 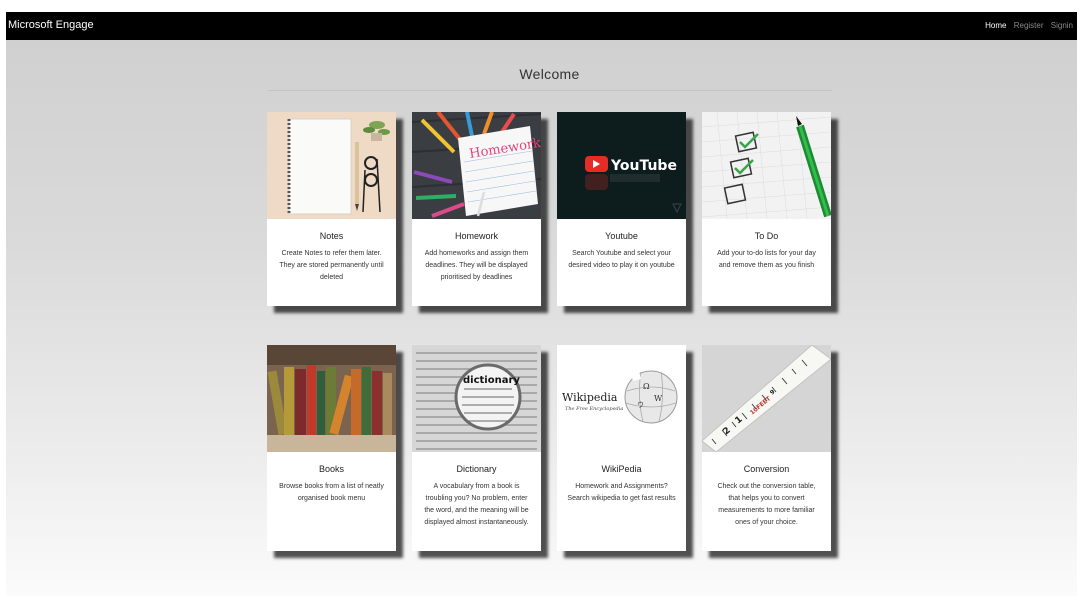 What do you see at coordinates (766, 165) in the screenshot?
I see `checklist-image` at bounding box center [766, 165].